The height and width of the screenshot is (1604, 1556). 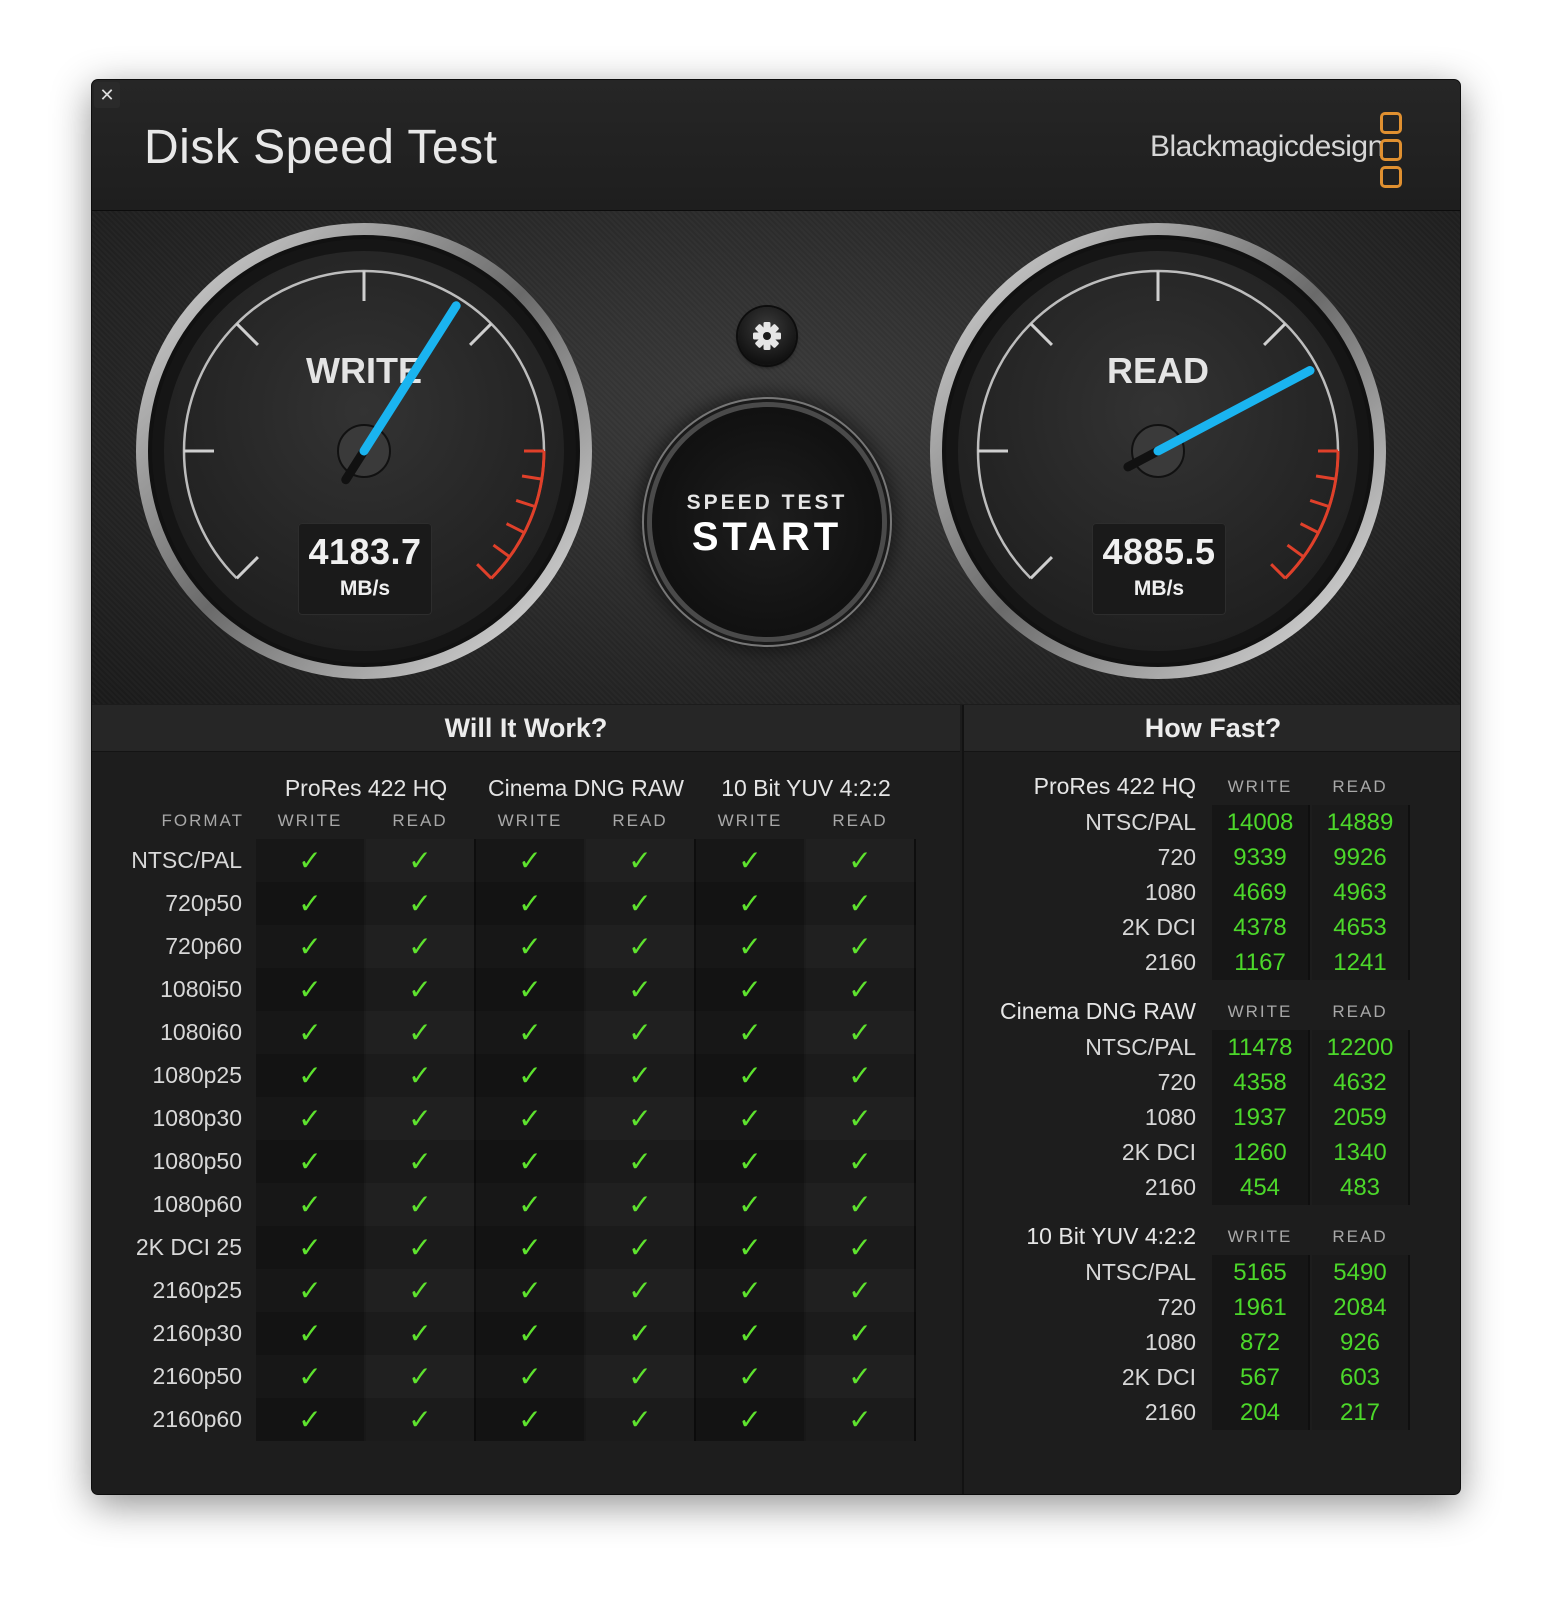 I want to click on start-button-caption: SPEED TEST, so click(x=767, y=502).